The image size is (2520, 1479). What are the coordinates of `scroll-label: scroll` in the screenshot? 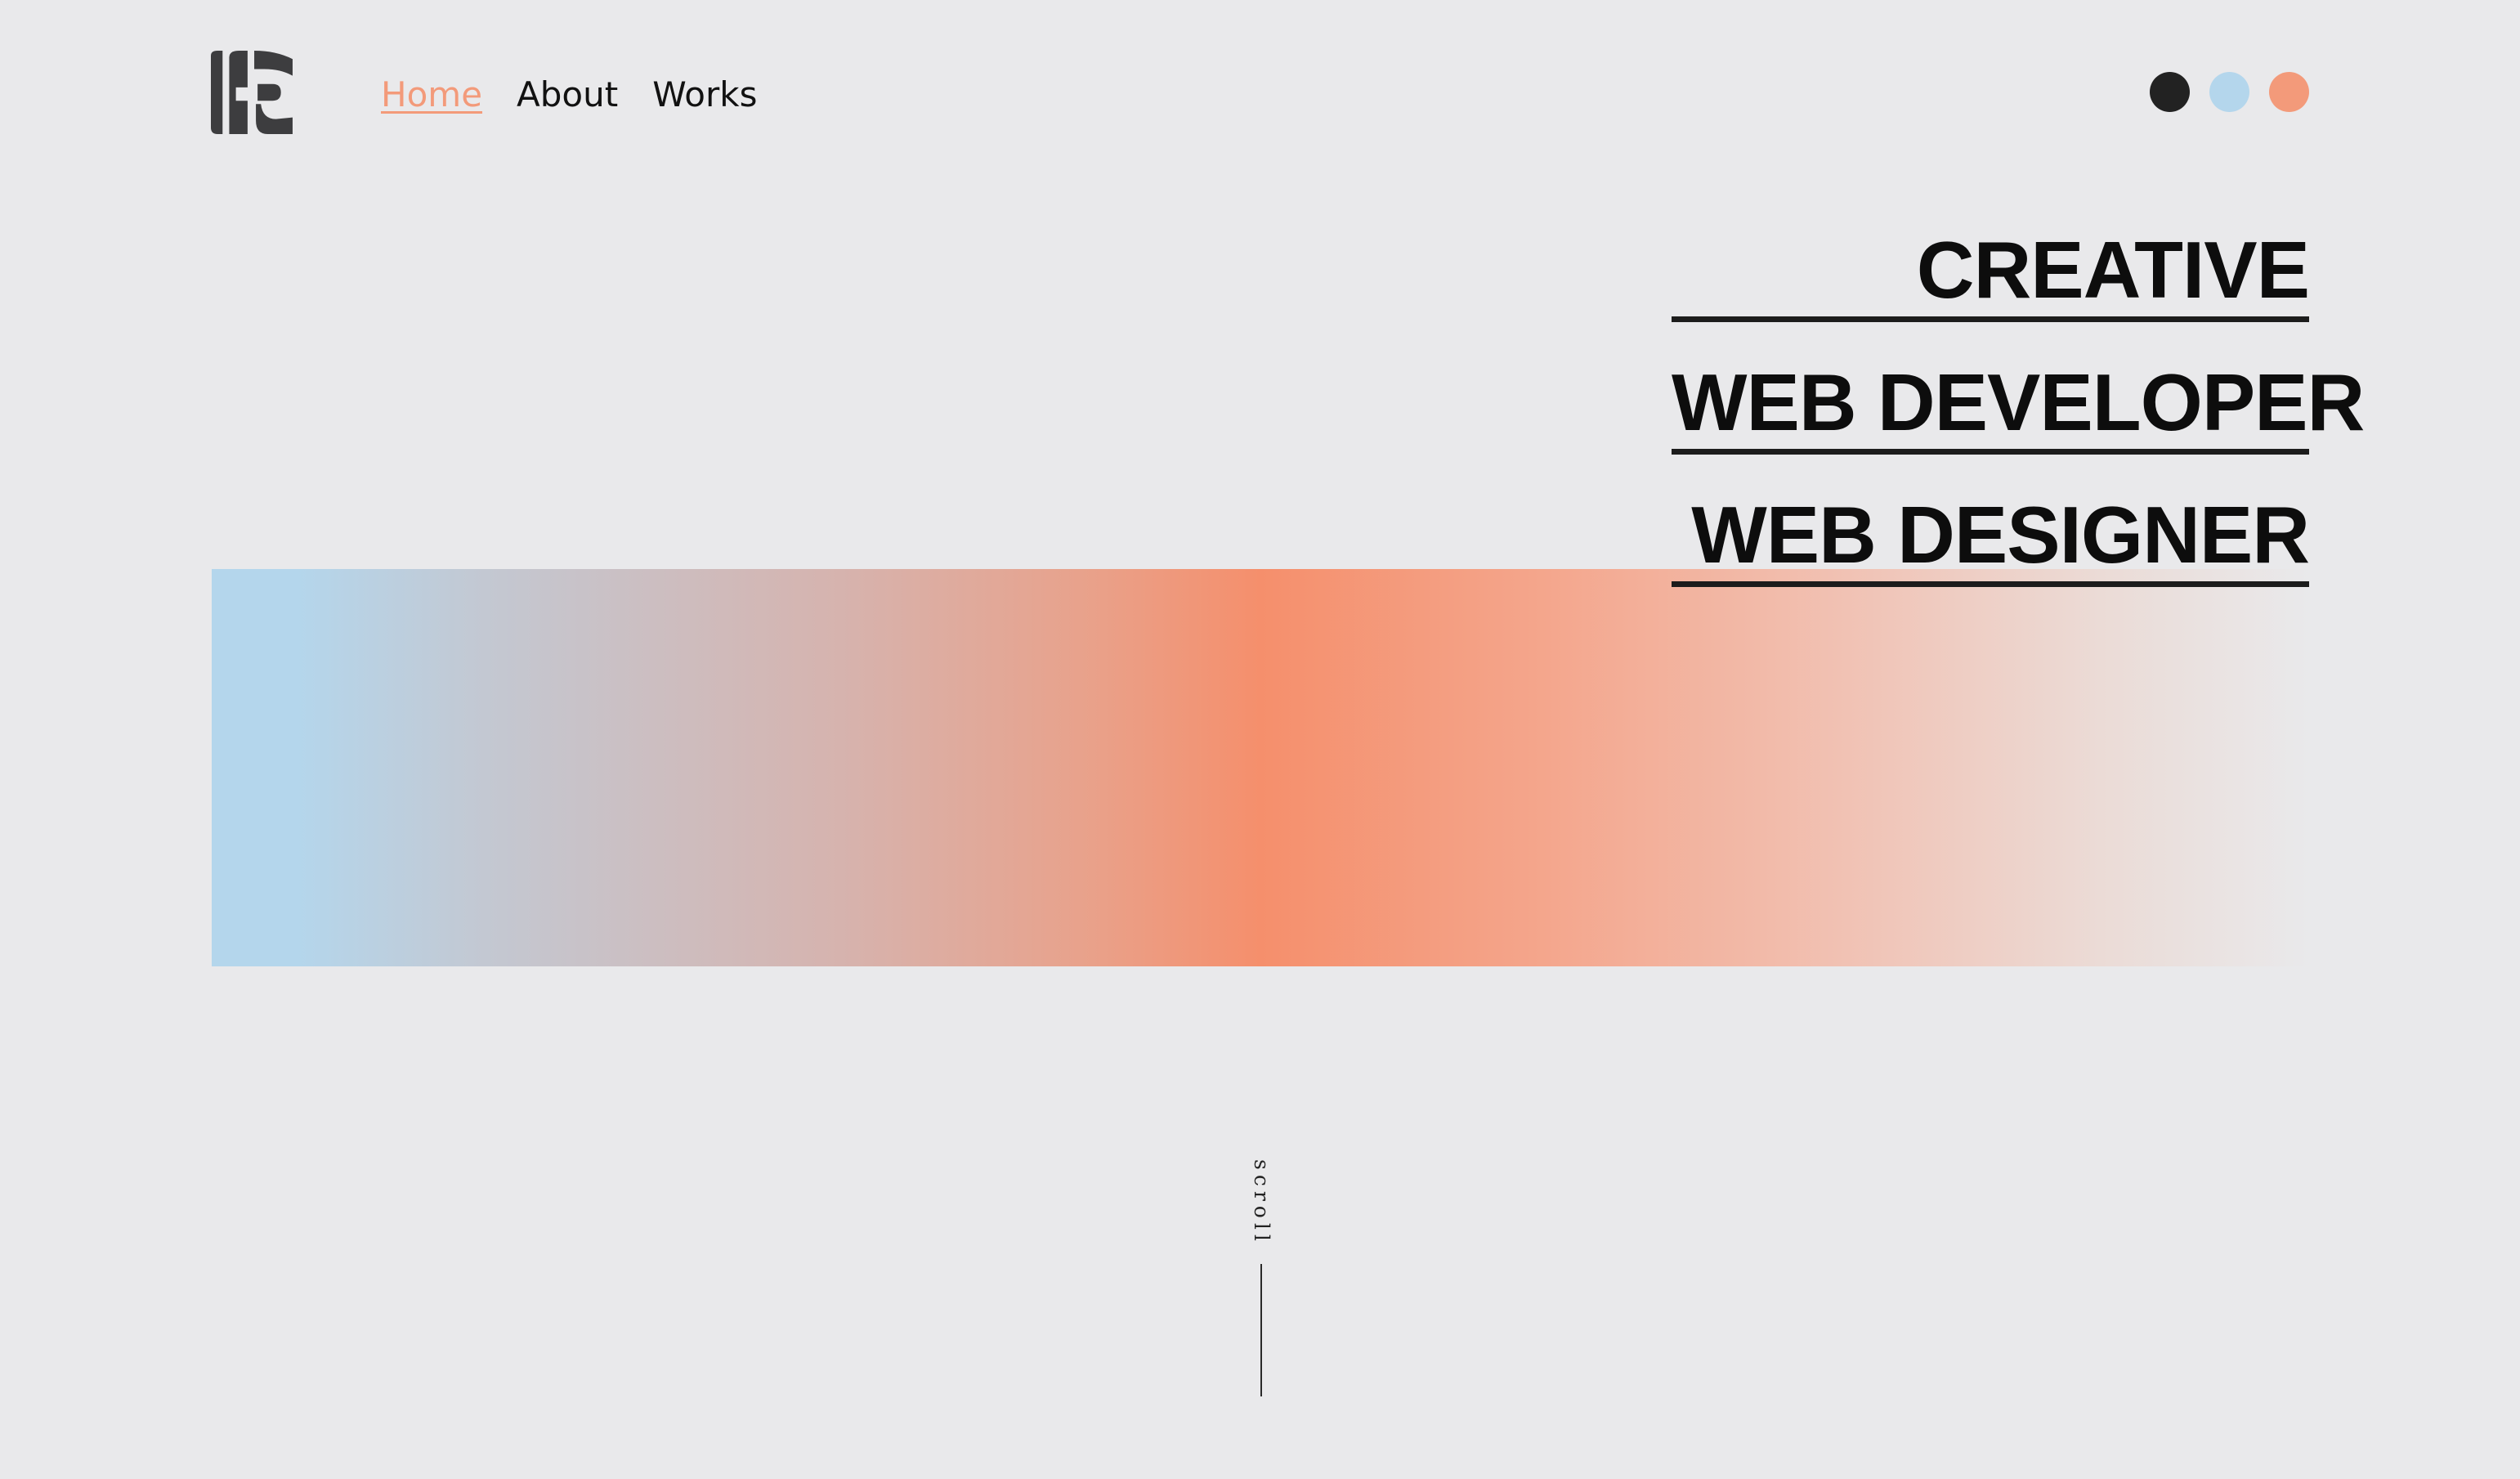 It's located at (1262, 1202).